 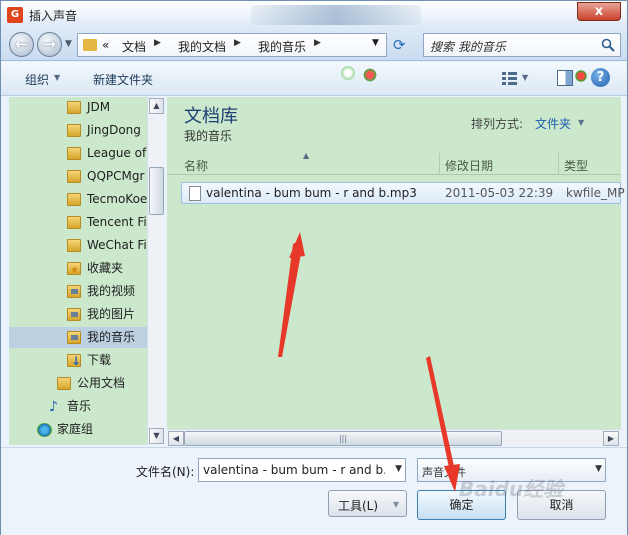 What do you see at coordinates (196, 165) in the screenshot?
I see `column-name: 名称` at bounding box center [196, 165].